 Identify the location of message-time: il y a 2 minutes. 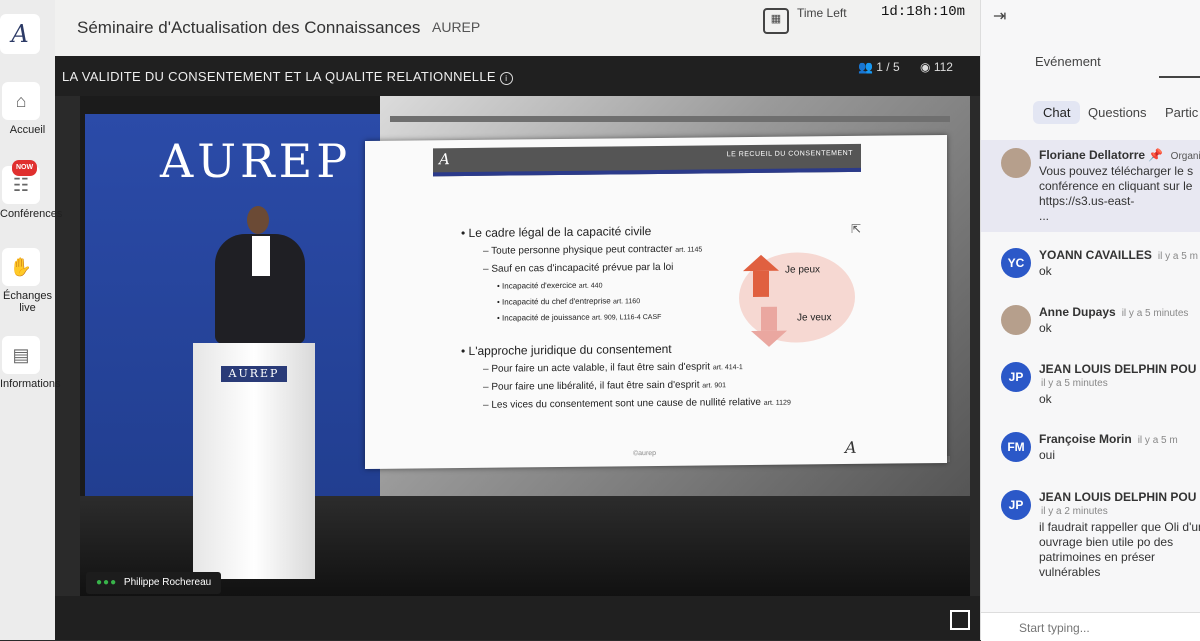
(1074, 511).